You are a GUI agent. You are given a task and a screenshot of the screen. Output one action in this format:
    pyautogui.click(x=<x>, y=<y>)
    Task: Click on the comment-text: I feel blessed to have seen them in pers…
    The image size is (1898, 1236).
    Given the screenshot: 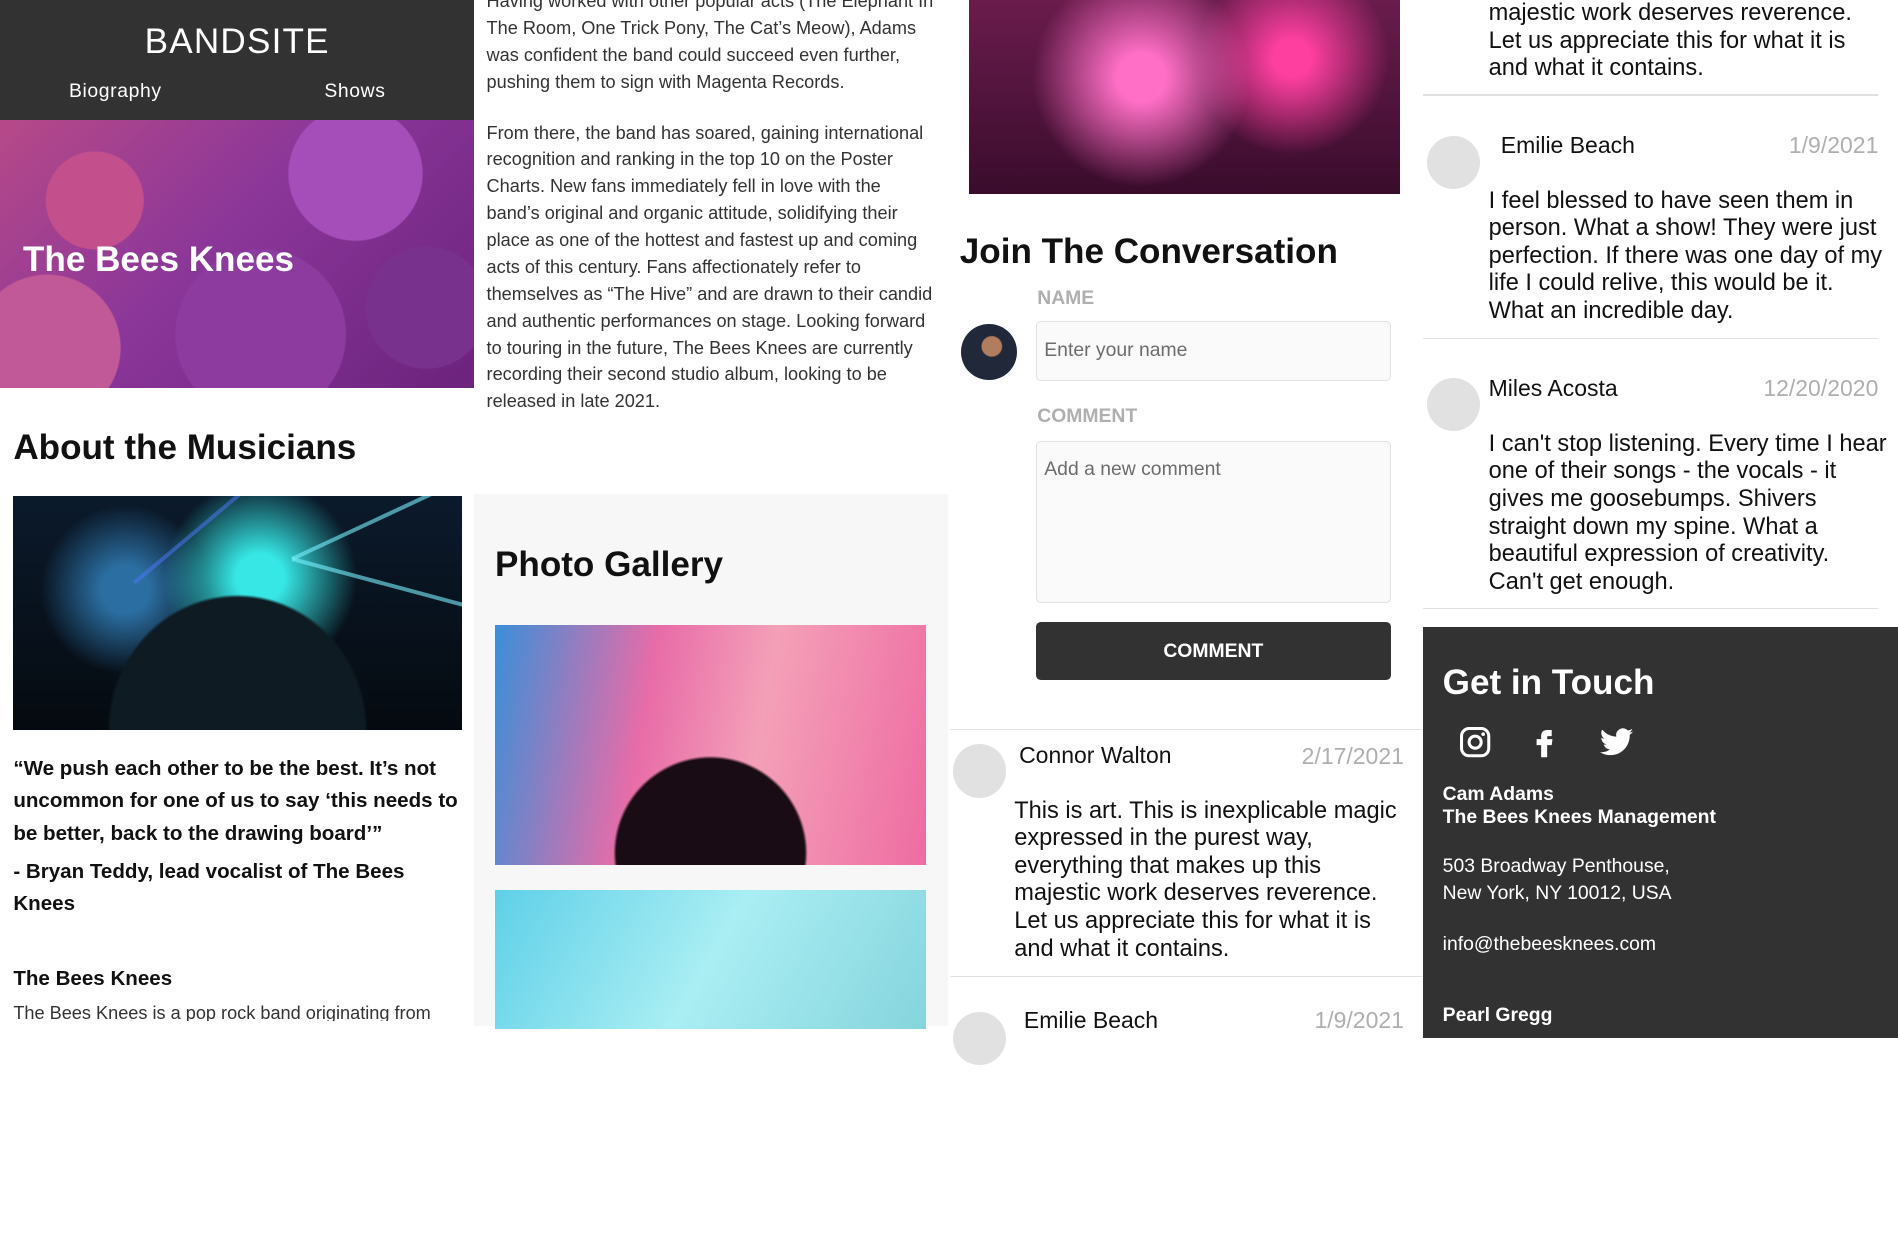 What is the action you would take?
    pyautogui.click(x=1685, y=255)
    